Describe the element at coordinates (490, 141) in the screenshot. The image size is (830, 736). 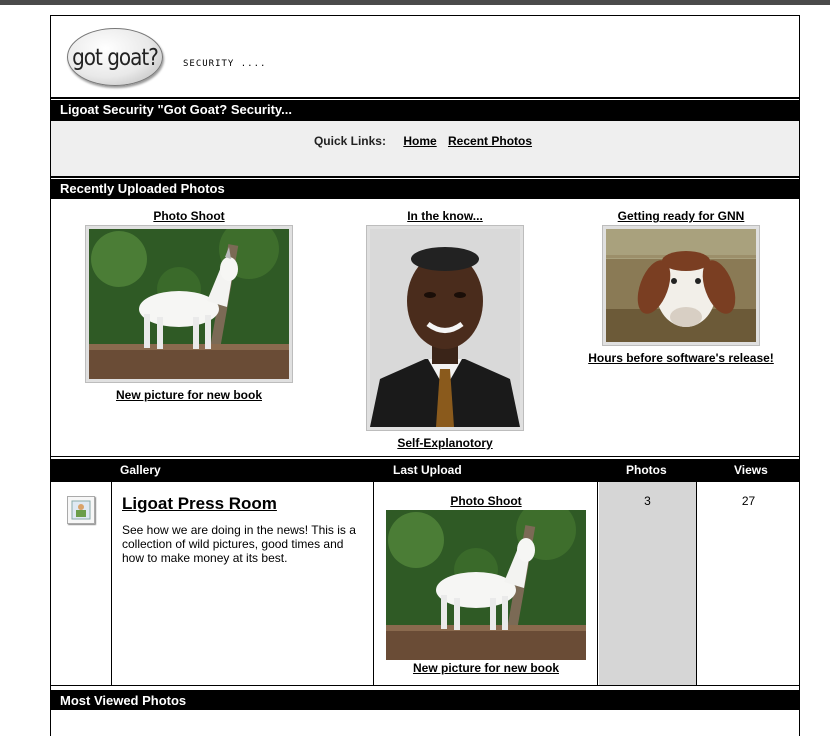
I see `recent-photos-link: Recent Photos` at that location.